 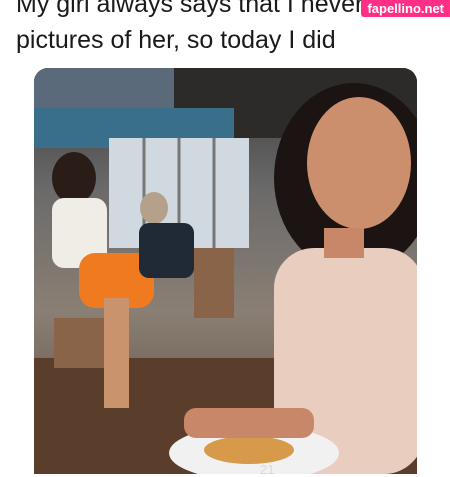 I want to click on arm, so click(x=249, y=423).